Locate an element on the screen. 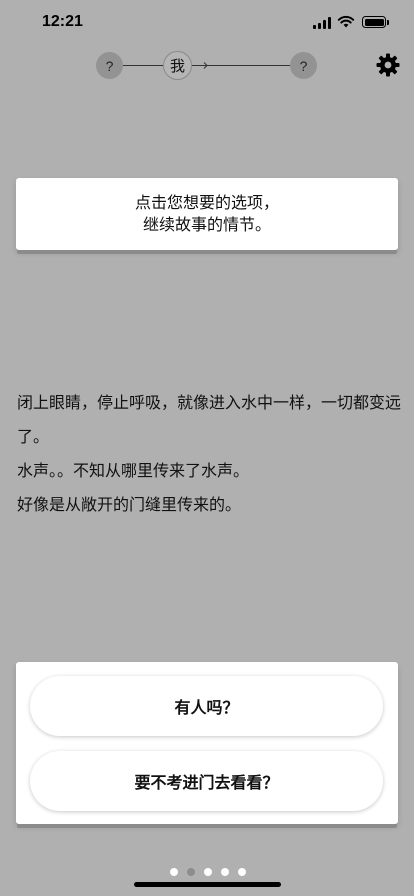 The height and width of the screenshot is (896, 414). story-paragraph: 好像是从敞开的门缝里传来的。 is located at coordinates (129, 504).